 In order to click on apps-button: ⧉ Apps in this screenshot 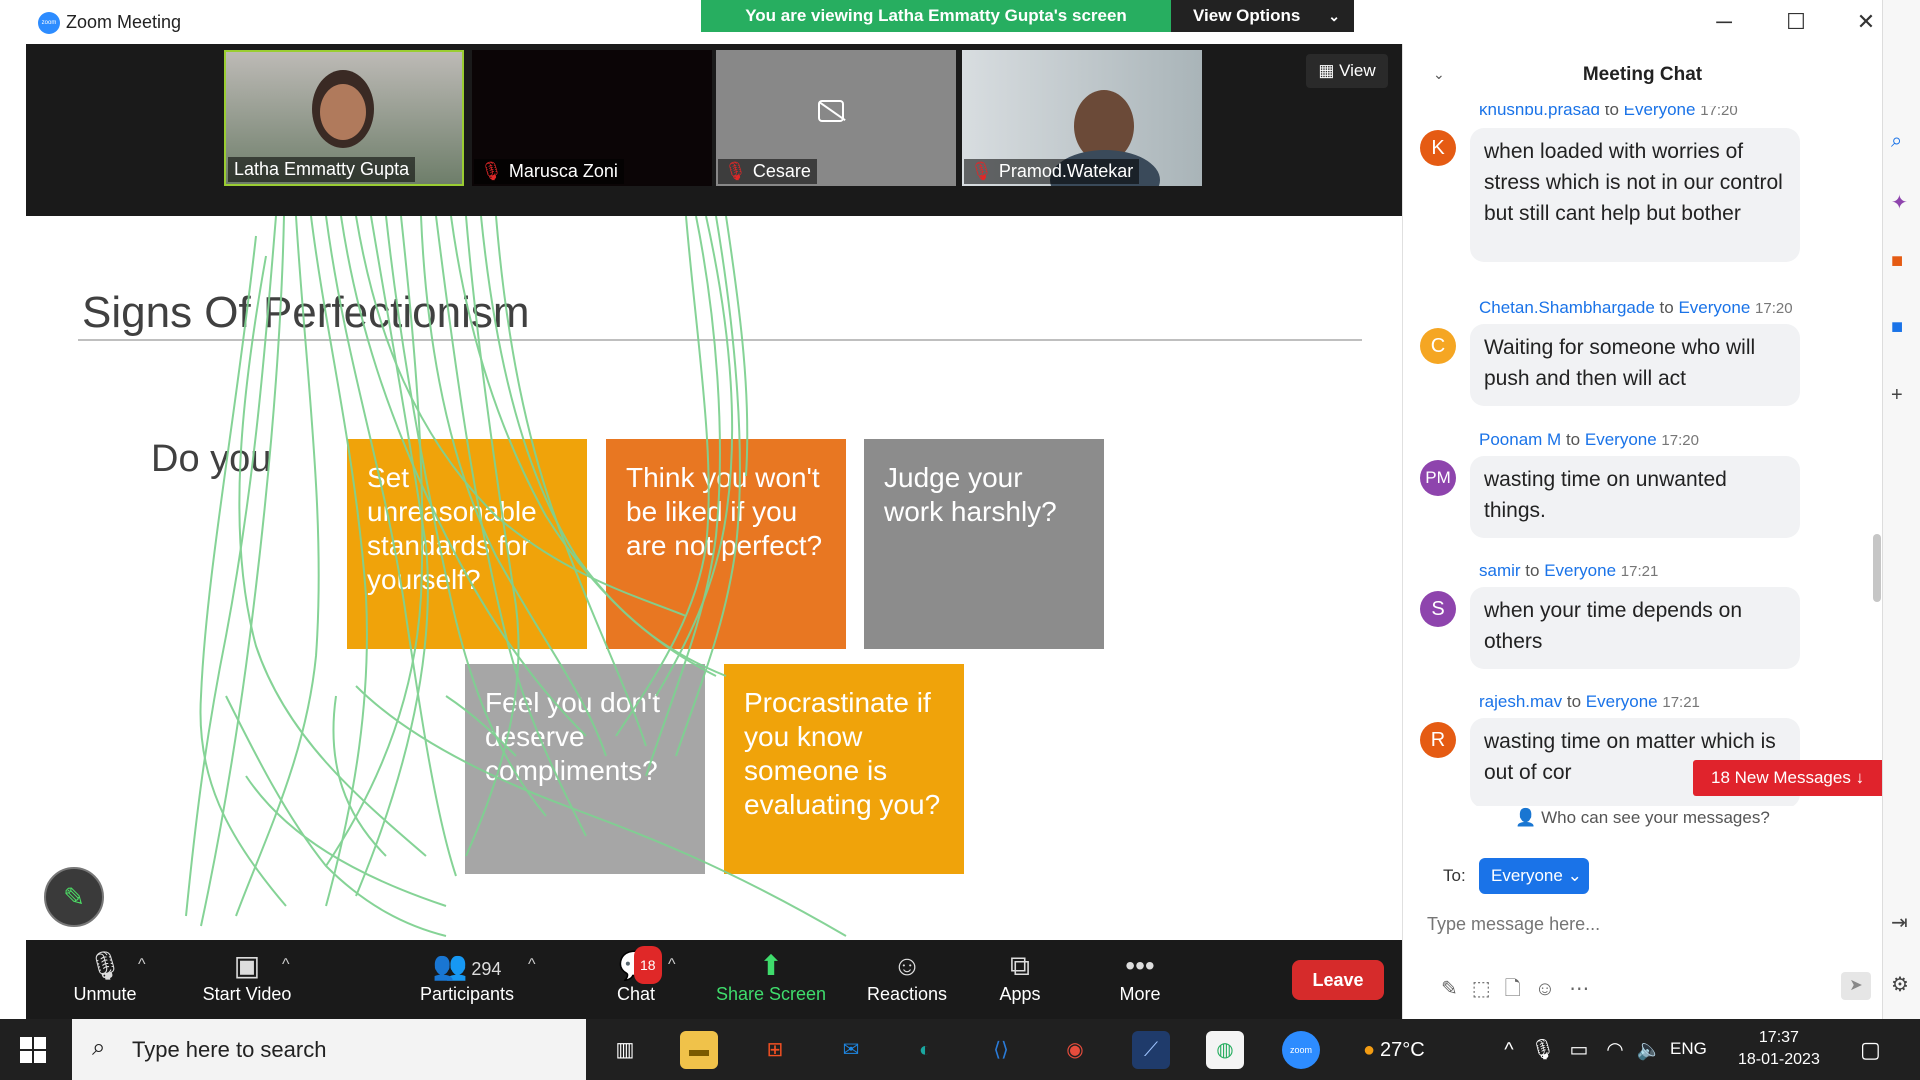, I will do `click(1020, 976)`.